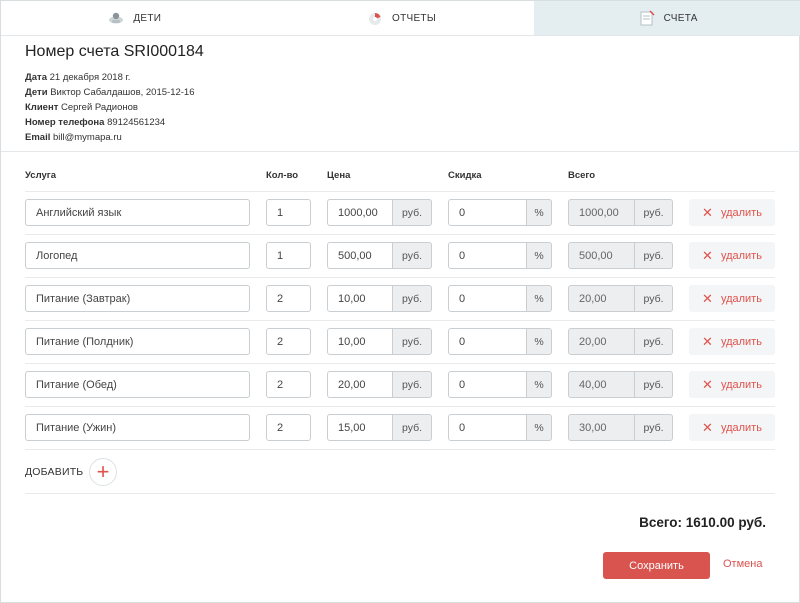 Image resolution: width=800 pixels, height=603 pixels. What do you see at coordinates (110, 122) in the screenshot?
I see `info-phone: Номер телефона 89124561234` at bounding box center [110, 122].